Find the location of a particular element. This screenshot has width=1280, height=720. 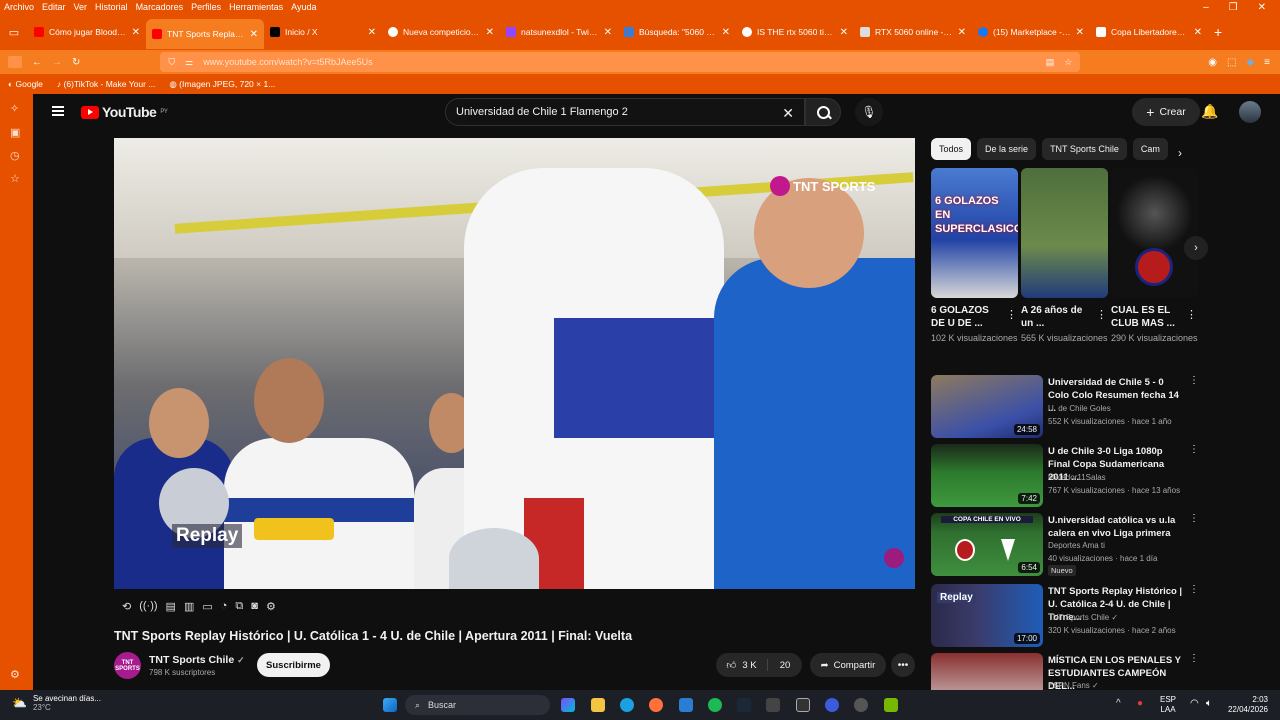

browser-tab: Nueva competicion con✕ is located at coordinates (441, 32).